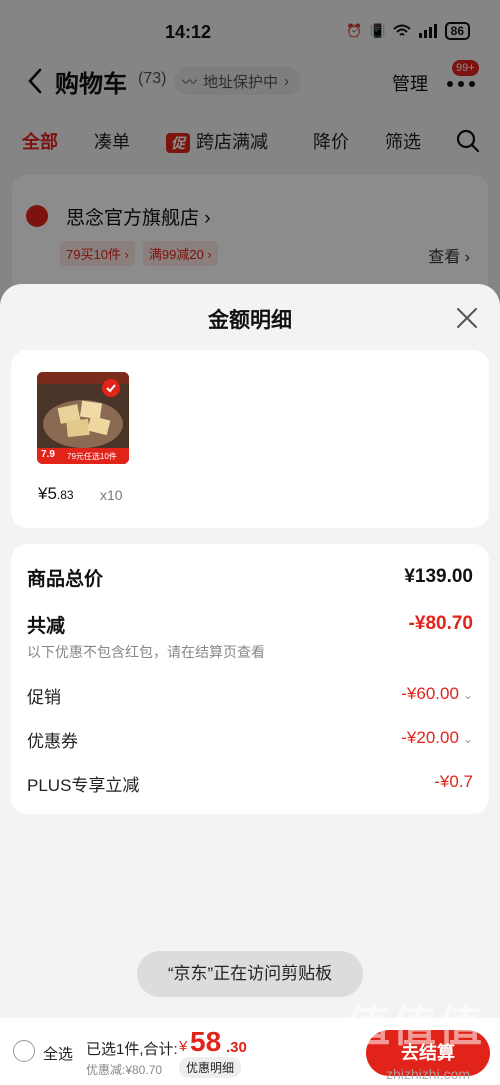 This screenshot has width=500, height=1085. What do you see at coordinates (415, 1026) in the screenshot?
I see `watermark: 值值值` at bounding box center [415, 1026].